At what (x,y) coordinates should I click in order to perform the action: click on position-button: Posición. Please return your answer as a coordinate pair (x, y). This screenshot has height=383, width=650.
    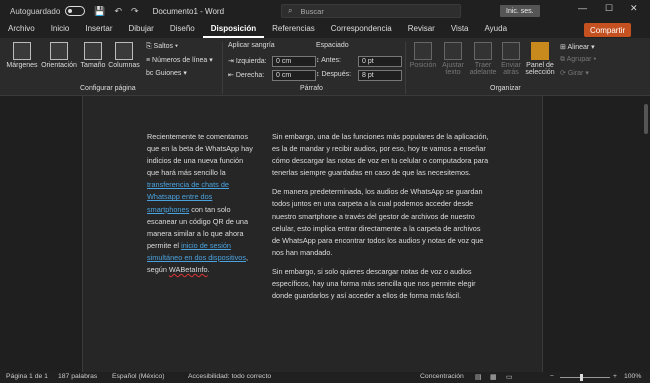
    Looking at the image, I should click on (423, 55).